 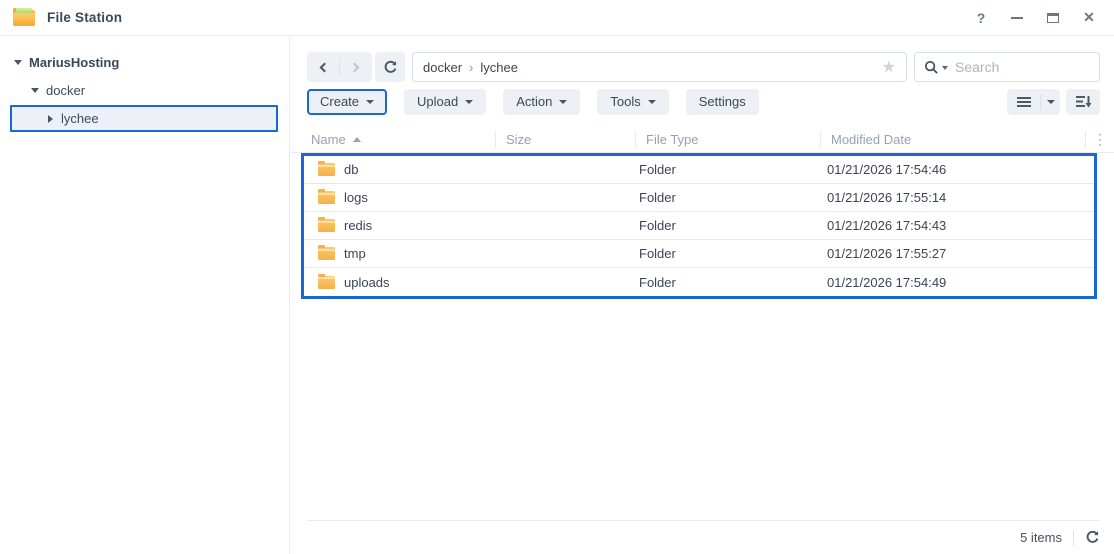 What do you see at coordinates (442, 67) in the screenshot?
I see `breadcrumb-segment-docker: docker` at bounding box center [442, 67].